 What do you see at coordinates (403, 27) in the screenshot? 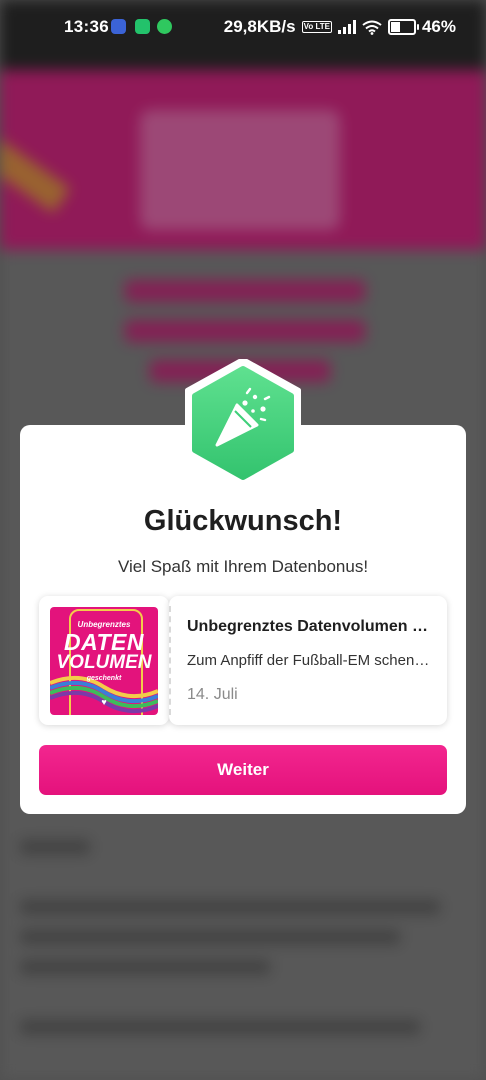
I see `battery-icon` at bounding box center [403, 27].